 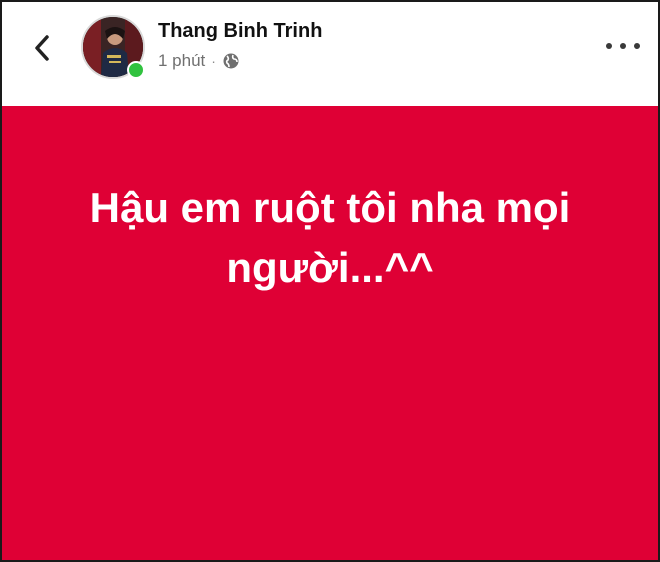 I want to click on author-name: Thang Binh Trinh, so click(x=240, y=31).